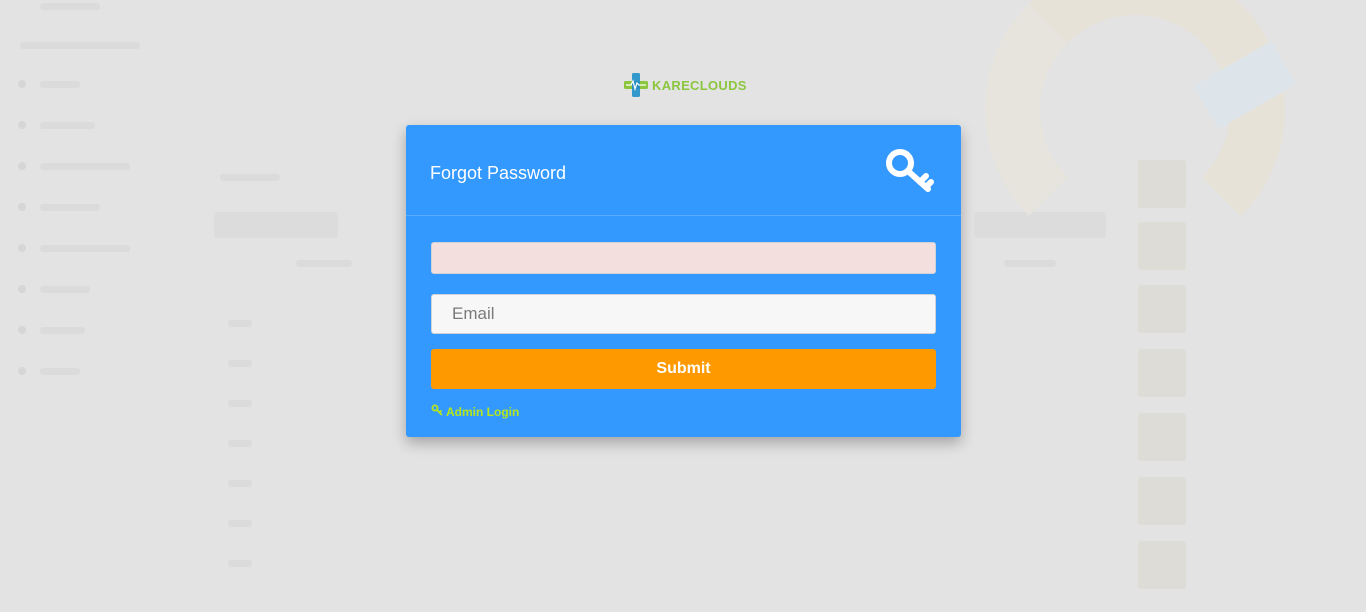 This screenshot has height=612, width=1366. Describe the element at coordinates (683, 258) in the screenshot. I see `alert-field` at that location.